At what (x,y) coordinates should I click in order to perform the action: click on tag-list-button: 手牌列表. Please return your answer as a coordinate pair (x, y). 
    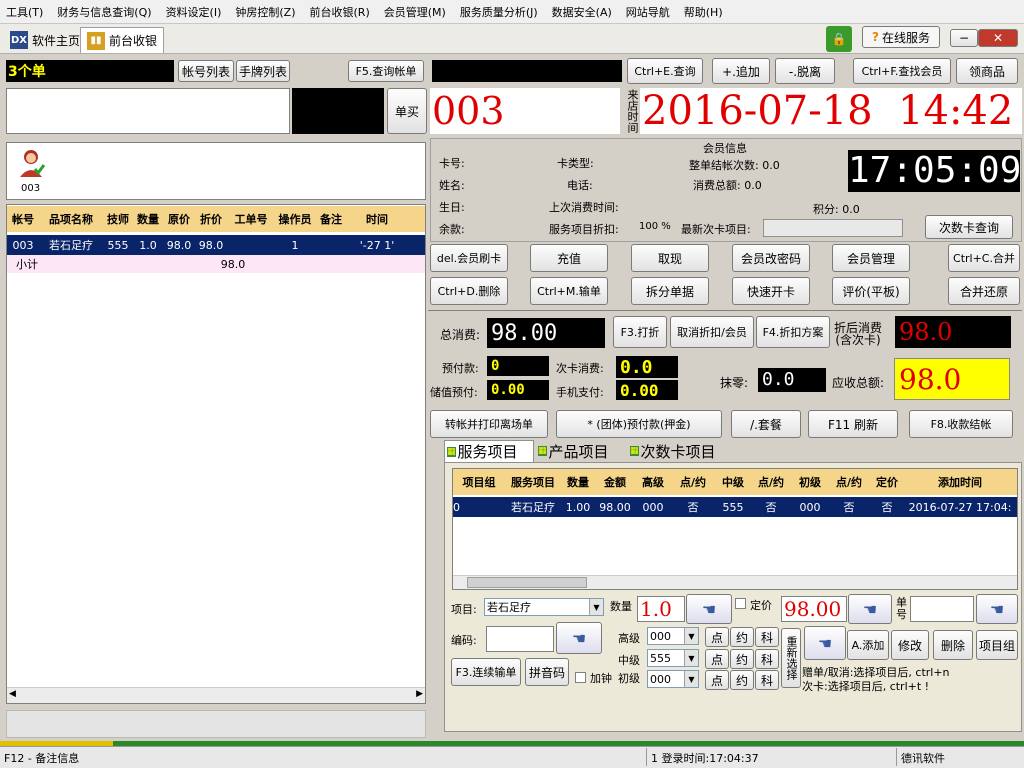
    Looking at the image, I should click on (263, 71).